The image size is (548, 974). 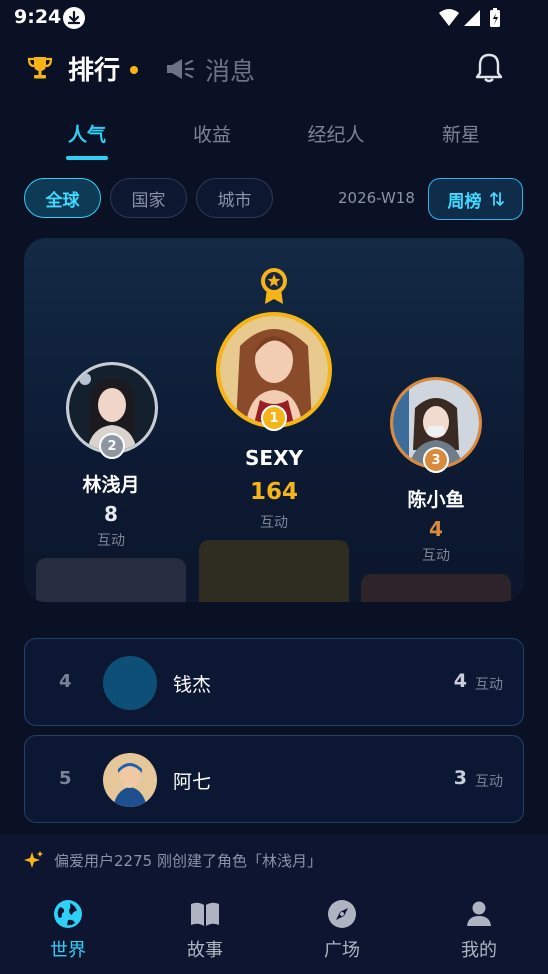 I want to click on status-bar: 9:24, so click(x=274, y=18).